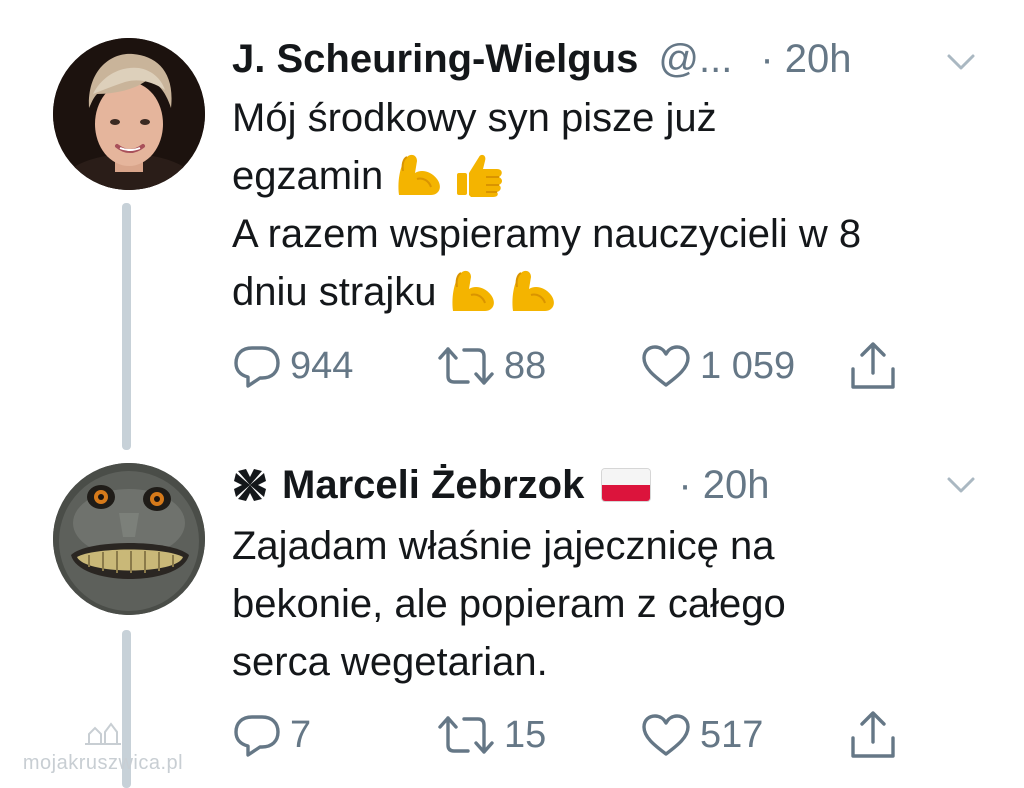 The image size is (1024, 788). Describe the element at coordinates (503, 546) in the screenshot. I see `tweet-line: Zajadam właśnie jajecznicę na` at that location.